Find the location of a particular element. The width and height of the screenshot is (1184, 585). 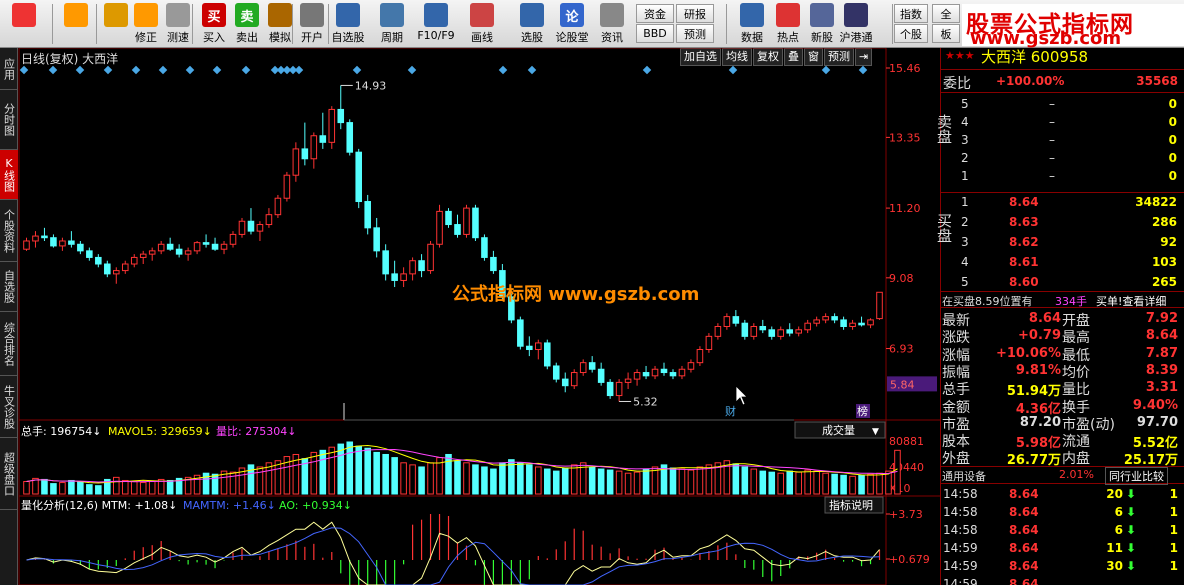

hk-connect-icon is located at coordinates (856, 15).